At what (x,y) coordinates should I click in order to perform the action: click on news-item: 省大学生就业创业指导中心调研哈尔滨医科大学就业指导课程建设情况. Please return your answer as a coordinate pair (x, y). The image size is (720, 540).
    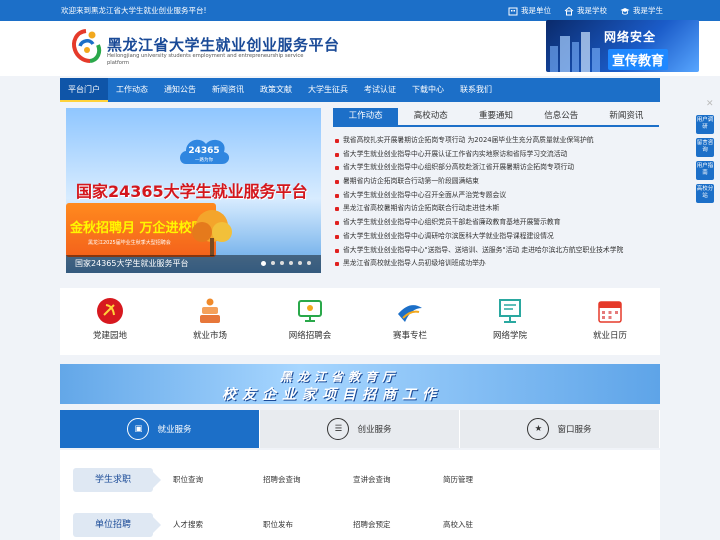
    Looking at the image, I should click on (496, 237).